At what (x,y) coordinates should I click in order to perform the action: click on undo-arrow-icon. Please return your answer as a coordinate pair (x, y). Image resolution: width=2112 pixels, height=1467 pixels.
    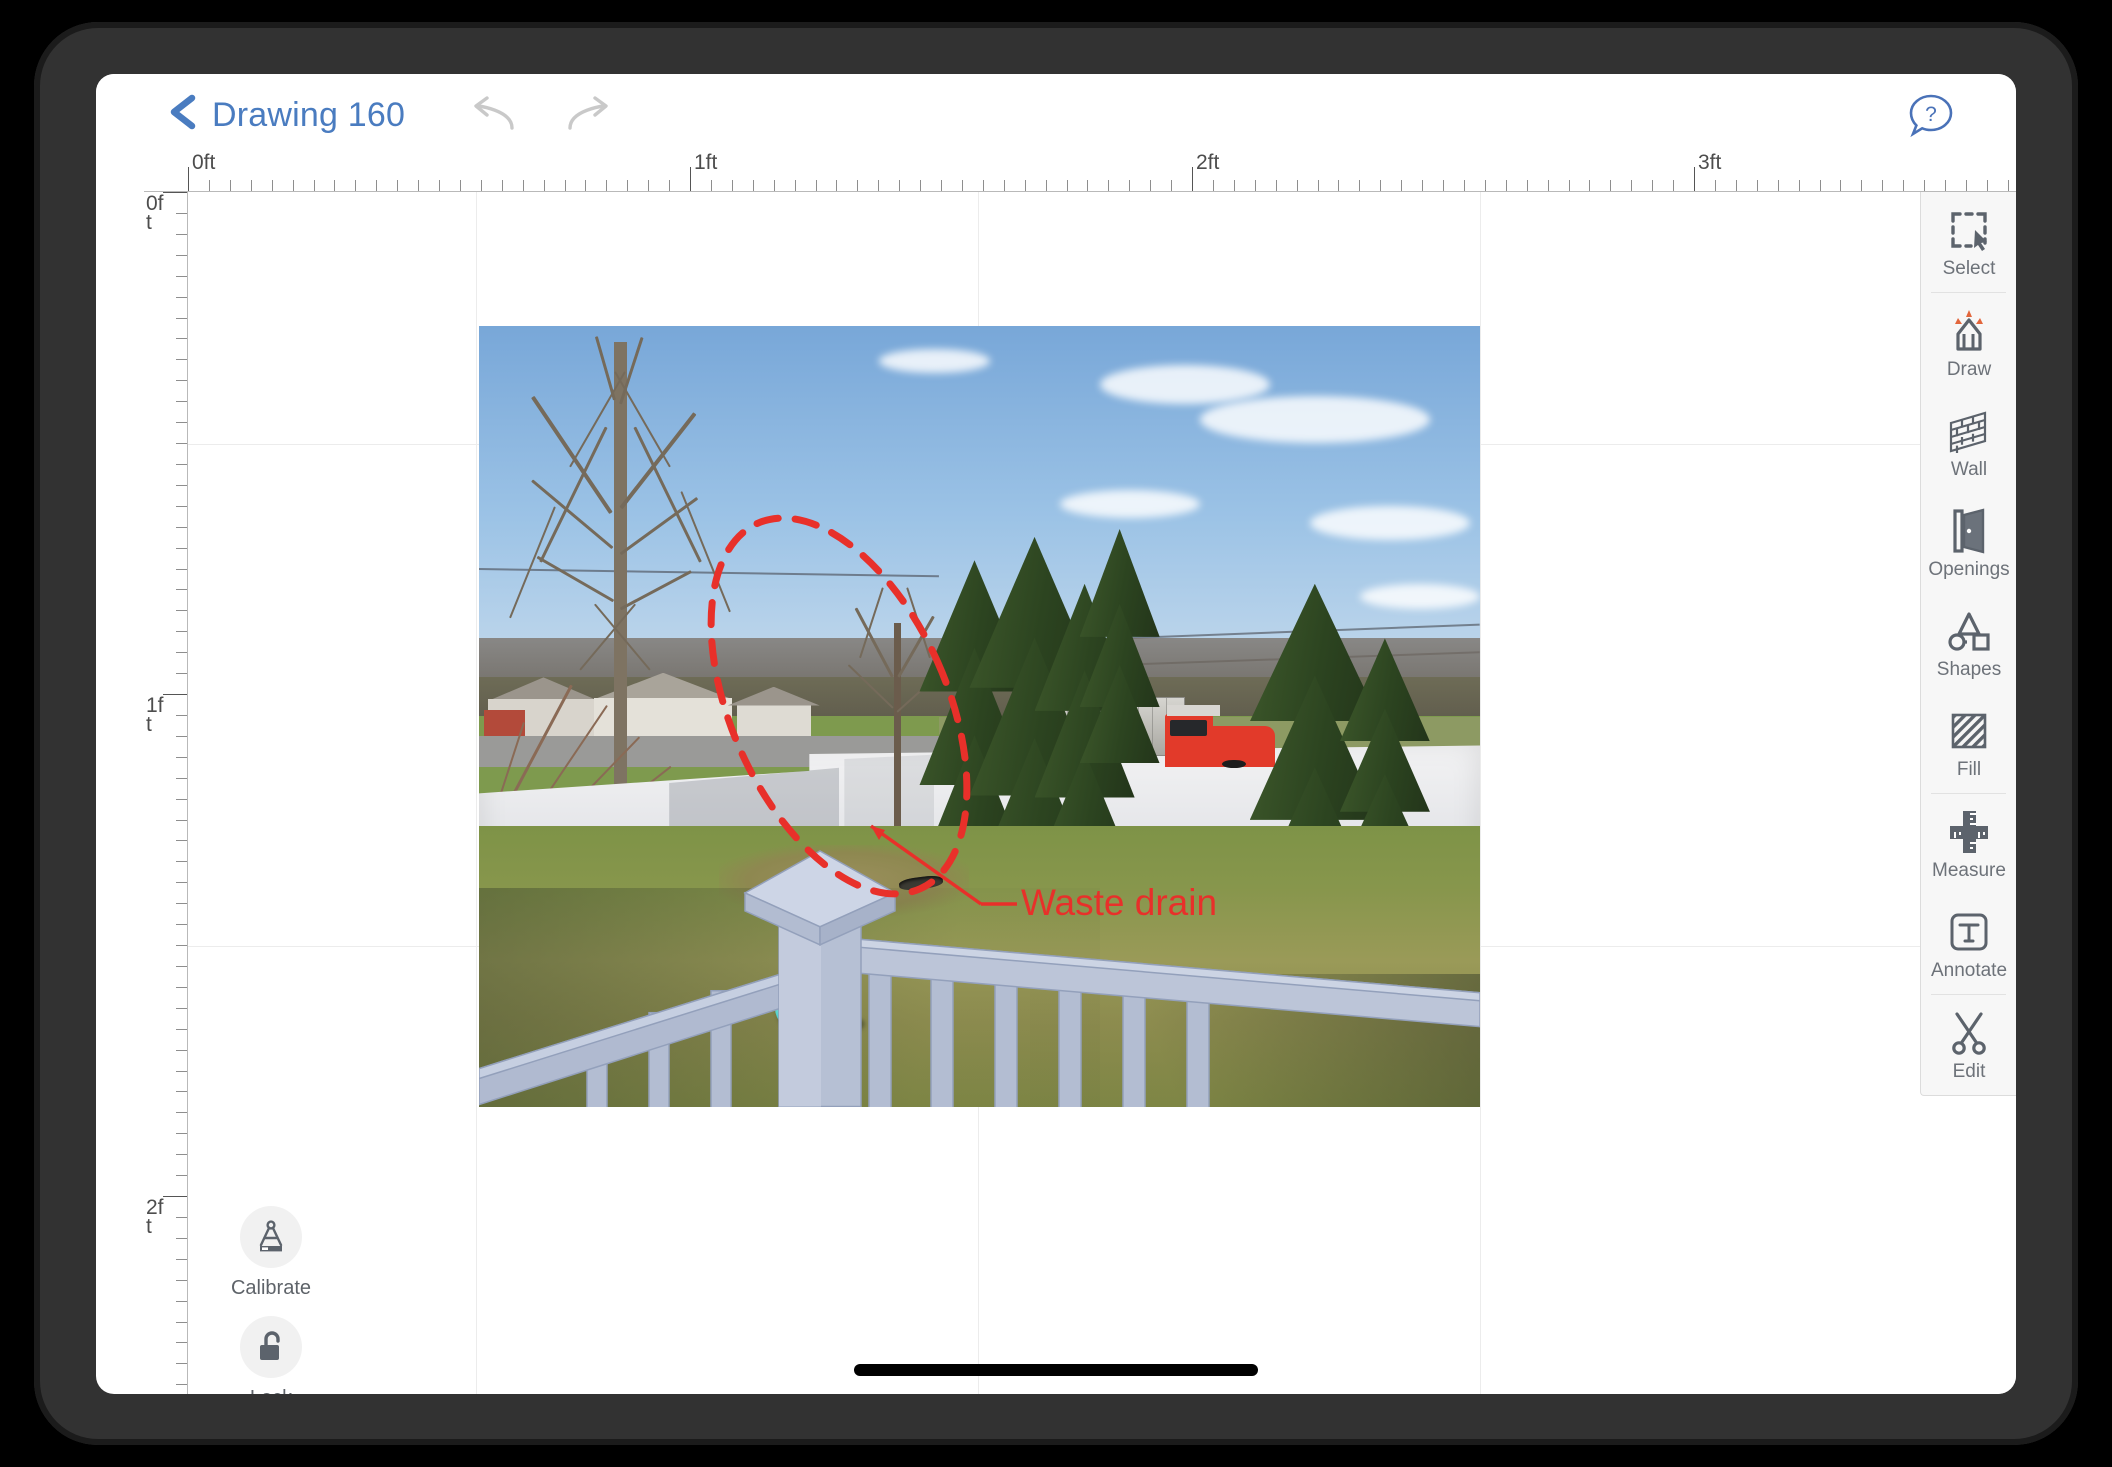
    Looking at the image, I should click on (496, 116).